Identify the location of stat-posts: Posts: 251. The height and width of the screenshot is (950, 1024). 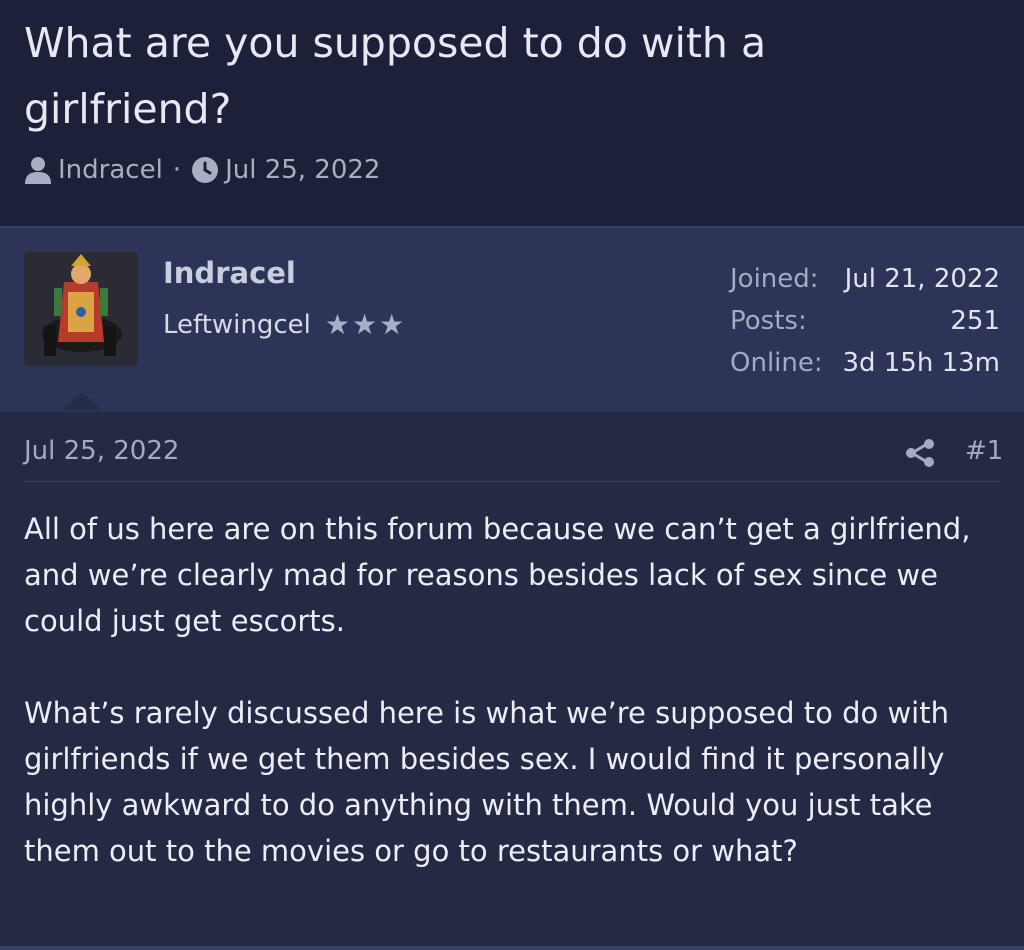
(865, 321).